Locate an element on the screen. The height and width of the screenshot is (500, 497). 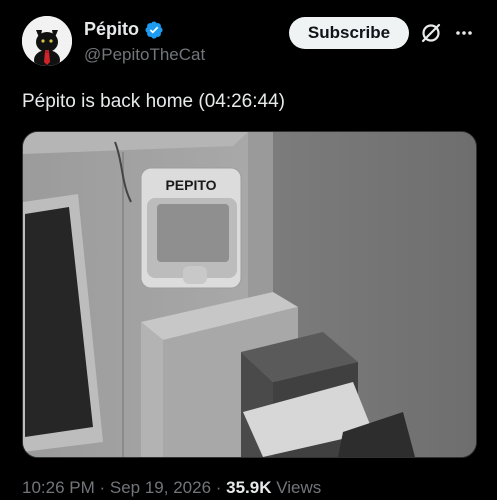
more-options-icon is located at coordinates (464, 33).